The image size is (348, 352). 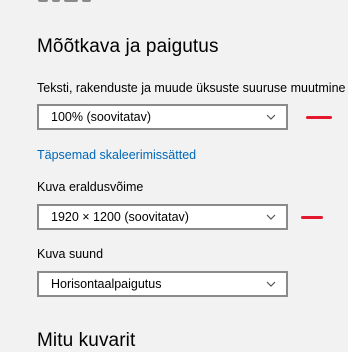 I want to click on advanced-scaling-link: Täpsemad skaleerimissätted, so click(x=116, y=155).